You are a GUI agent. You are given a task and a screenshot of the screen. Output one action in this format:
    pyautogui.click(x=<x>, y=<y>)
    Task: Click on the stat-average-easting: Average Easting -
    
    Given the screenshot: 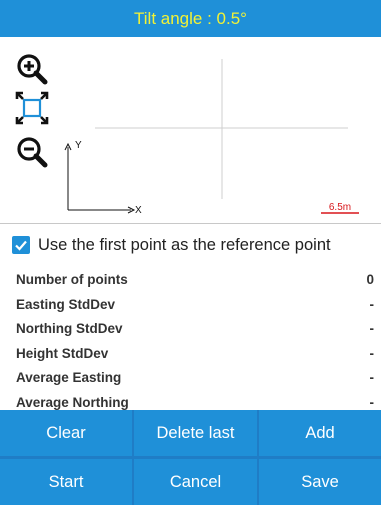 What is the action you would take?
    pyautogui.click(x=195, y=377)
    